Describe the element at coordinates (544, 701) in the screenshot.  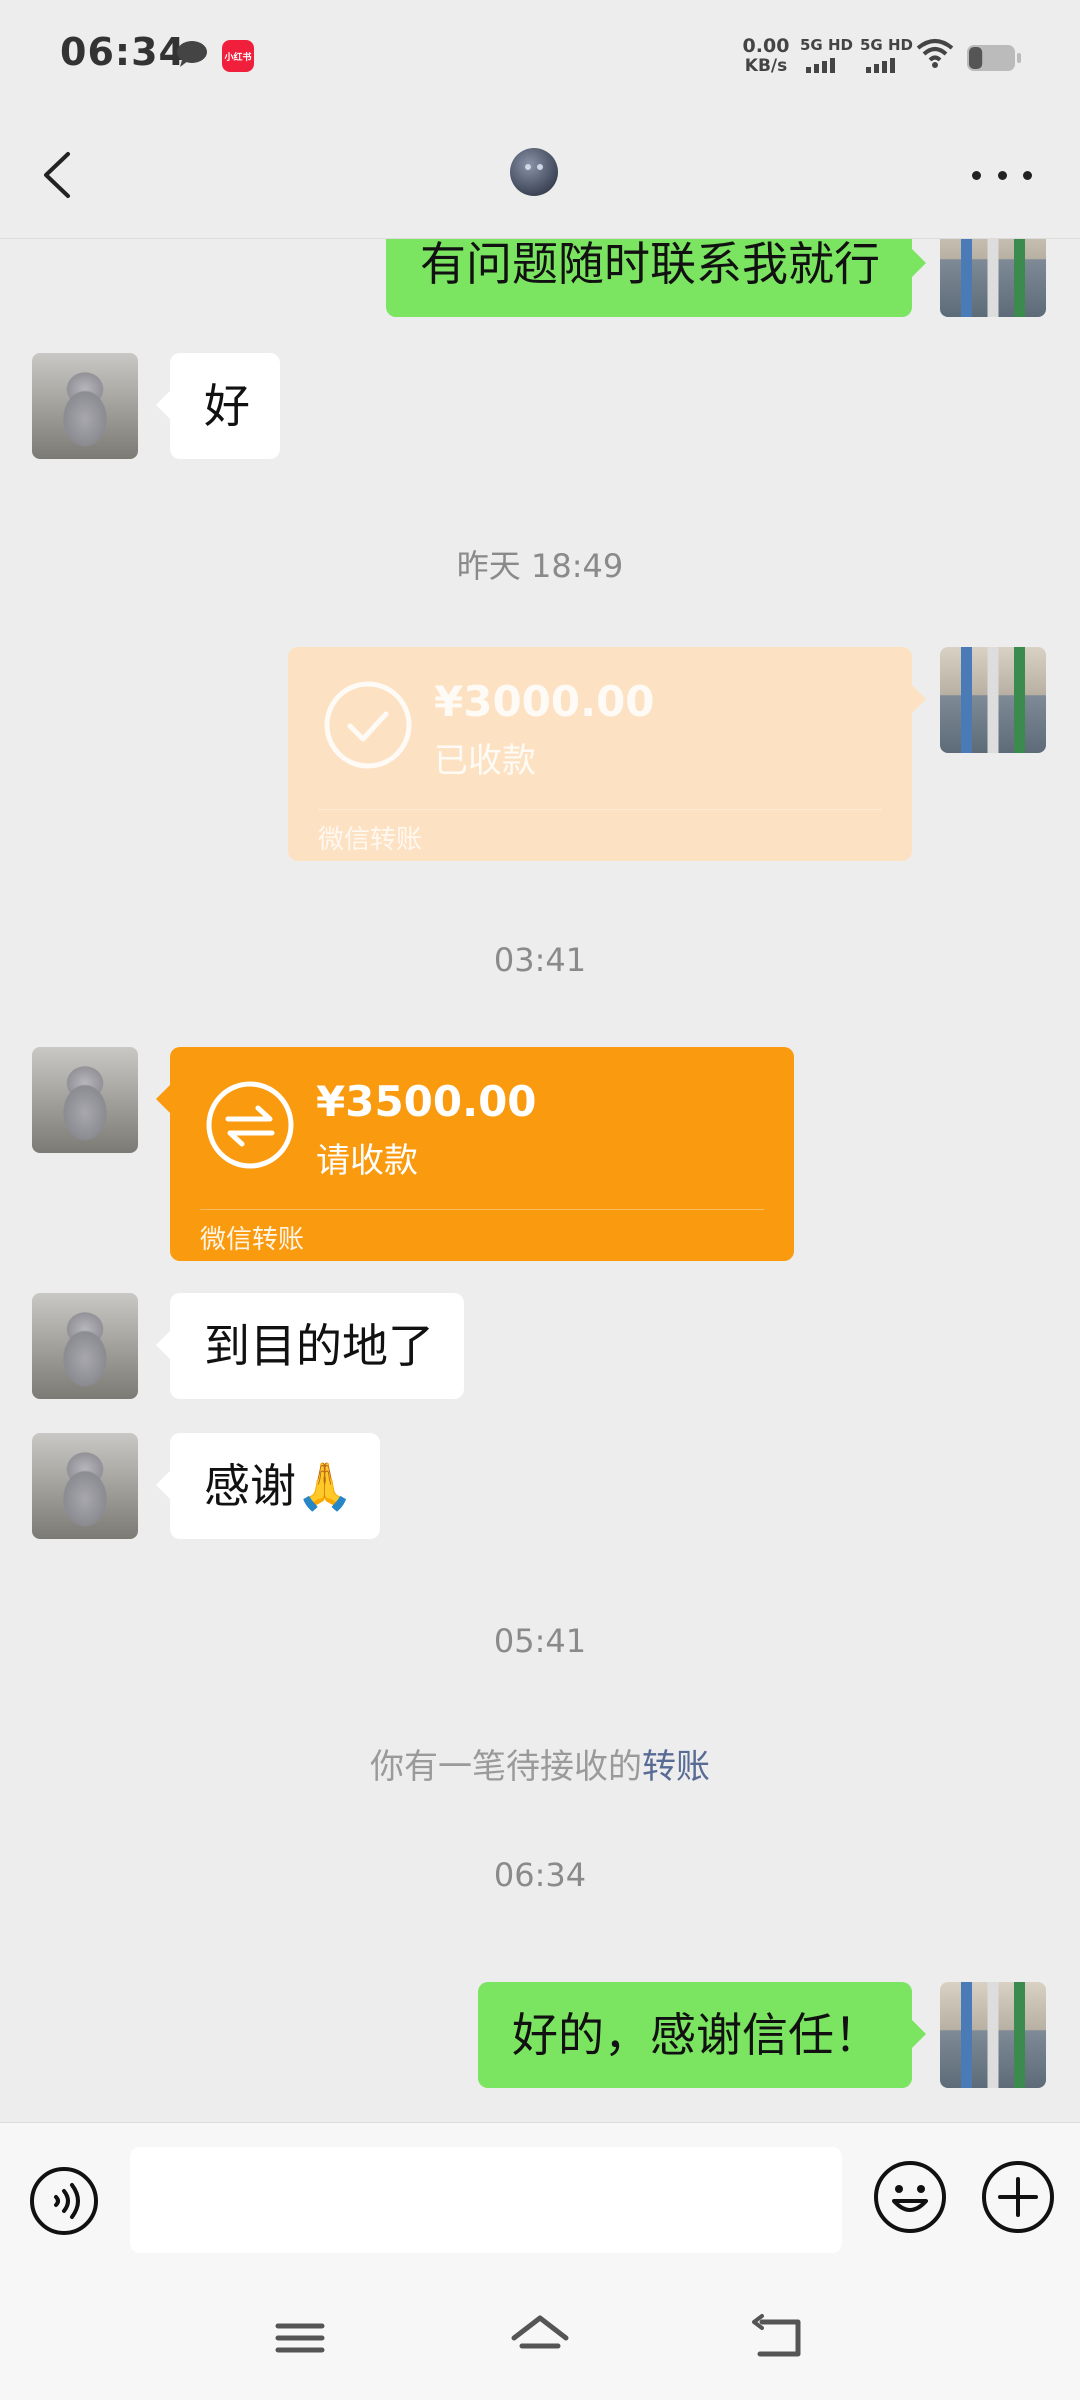
I see `transfer-amount: ¥3000.00` at that location.